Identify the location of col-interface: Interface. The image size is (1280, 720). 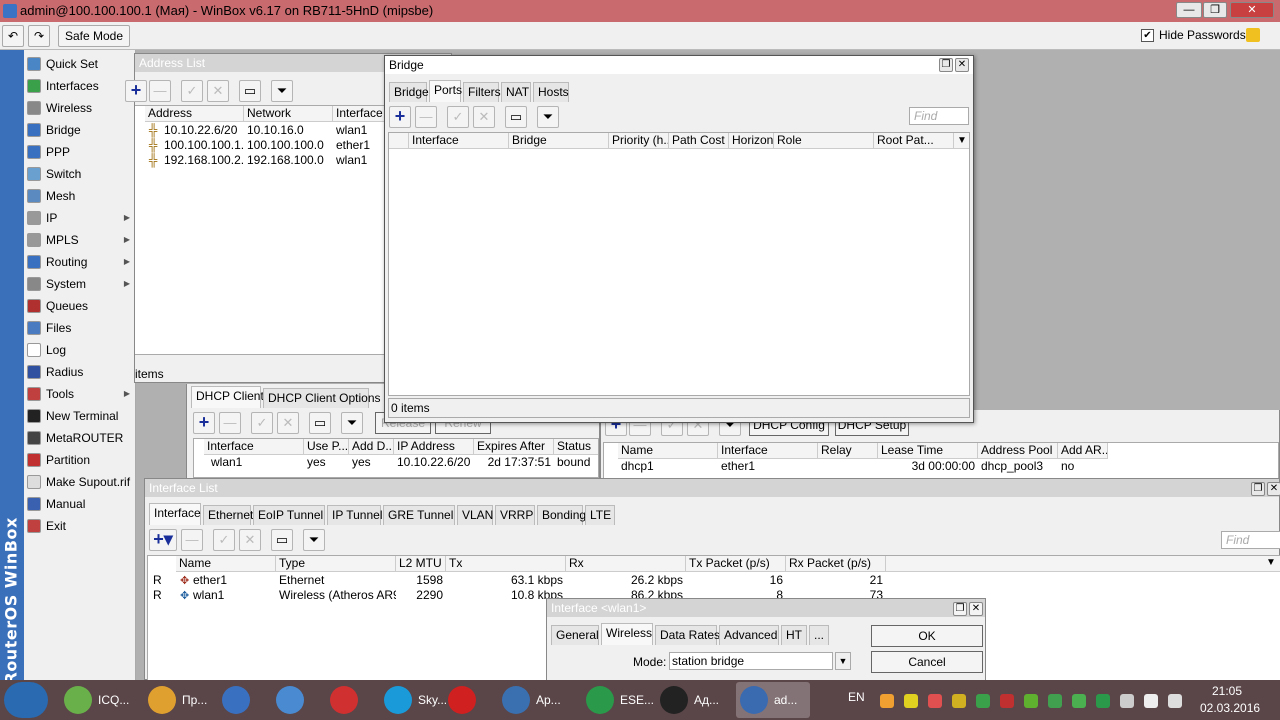
(254, 447).